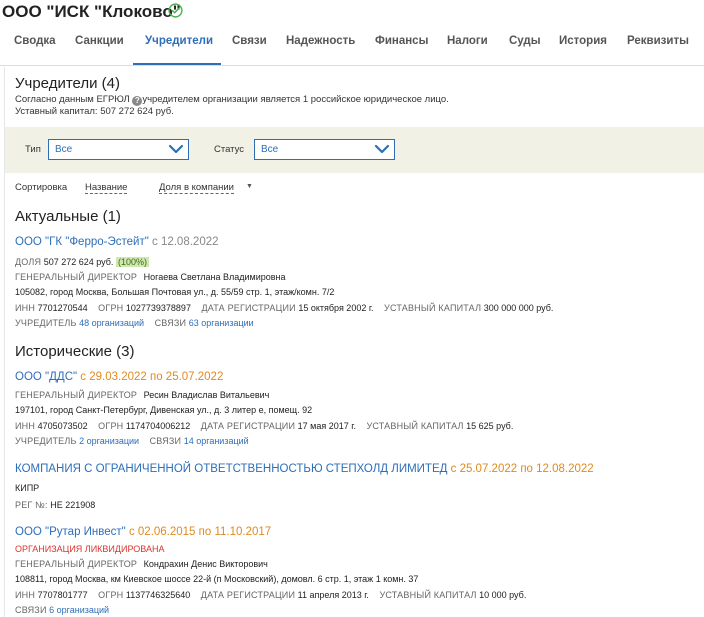  I want to click on status-filter-label: Статус, so click(229, 149).